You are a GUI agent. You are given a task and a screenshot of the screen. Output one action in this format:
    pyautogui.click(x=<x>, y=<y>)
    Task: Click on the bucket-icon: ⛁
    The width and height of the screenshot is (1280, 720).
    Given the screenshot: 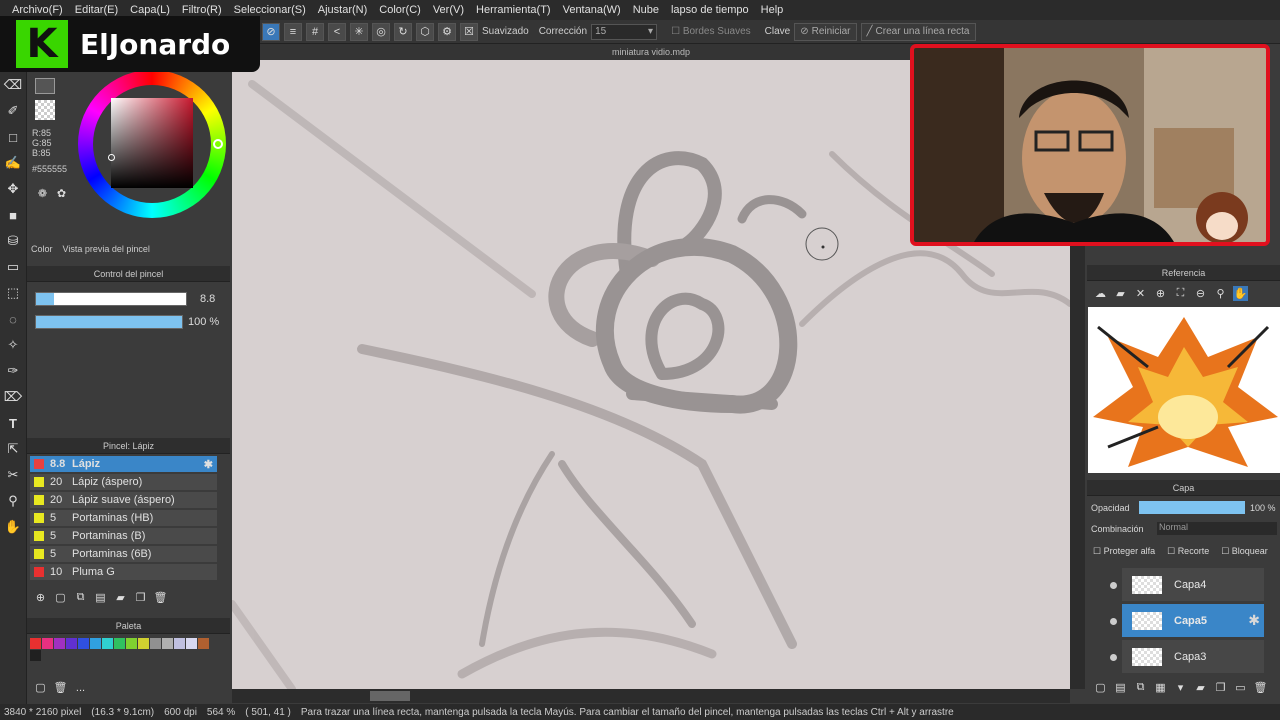 What is the action you would take?
    pyautogui.click(x=13, y=241)
    